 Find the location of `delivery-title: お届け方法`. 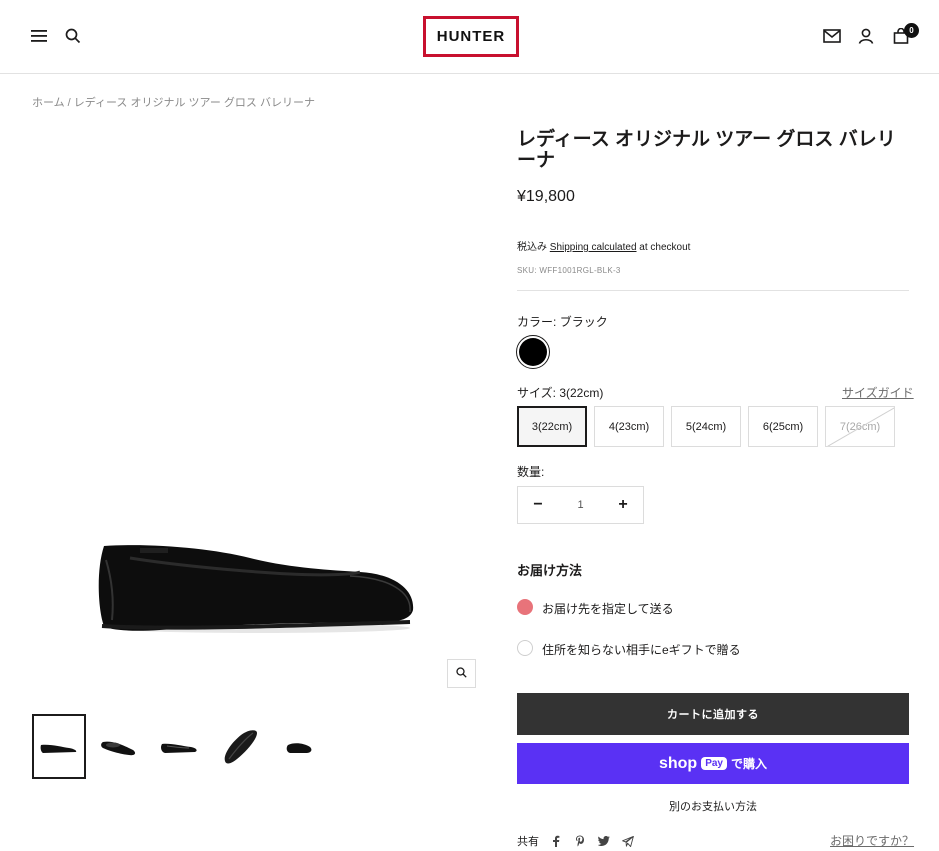

delivery-title: お届け方法 is located at coordinates (550, 570).